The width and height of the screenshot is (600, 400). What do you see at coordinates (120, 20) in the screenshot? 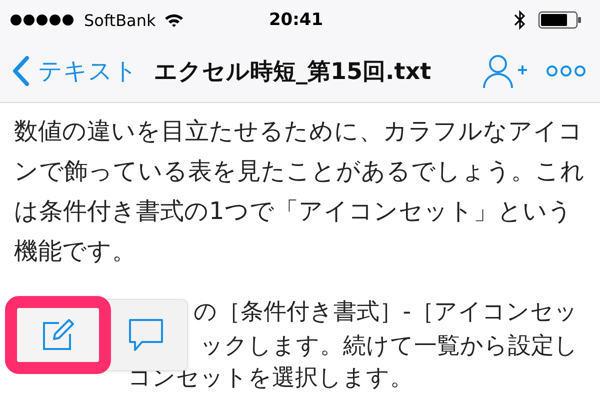
I see `carrier-name: SoftBank` at bounding box center [120, 20].